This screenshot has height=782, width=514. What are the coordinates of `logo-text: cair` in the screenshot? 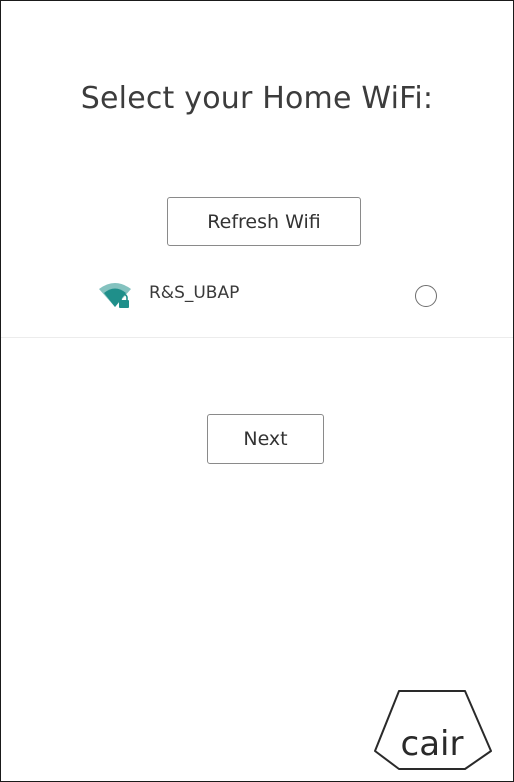 It's located at (432, 744).